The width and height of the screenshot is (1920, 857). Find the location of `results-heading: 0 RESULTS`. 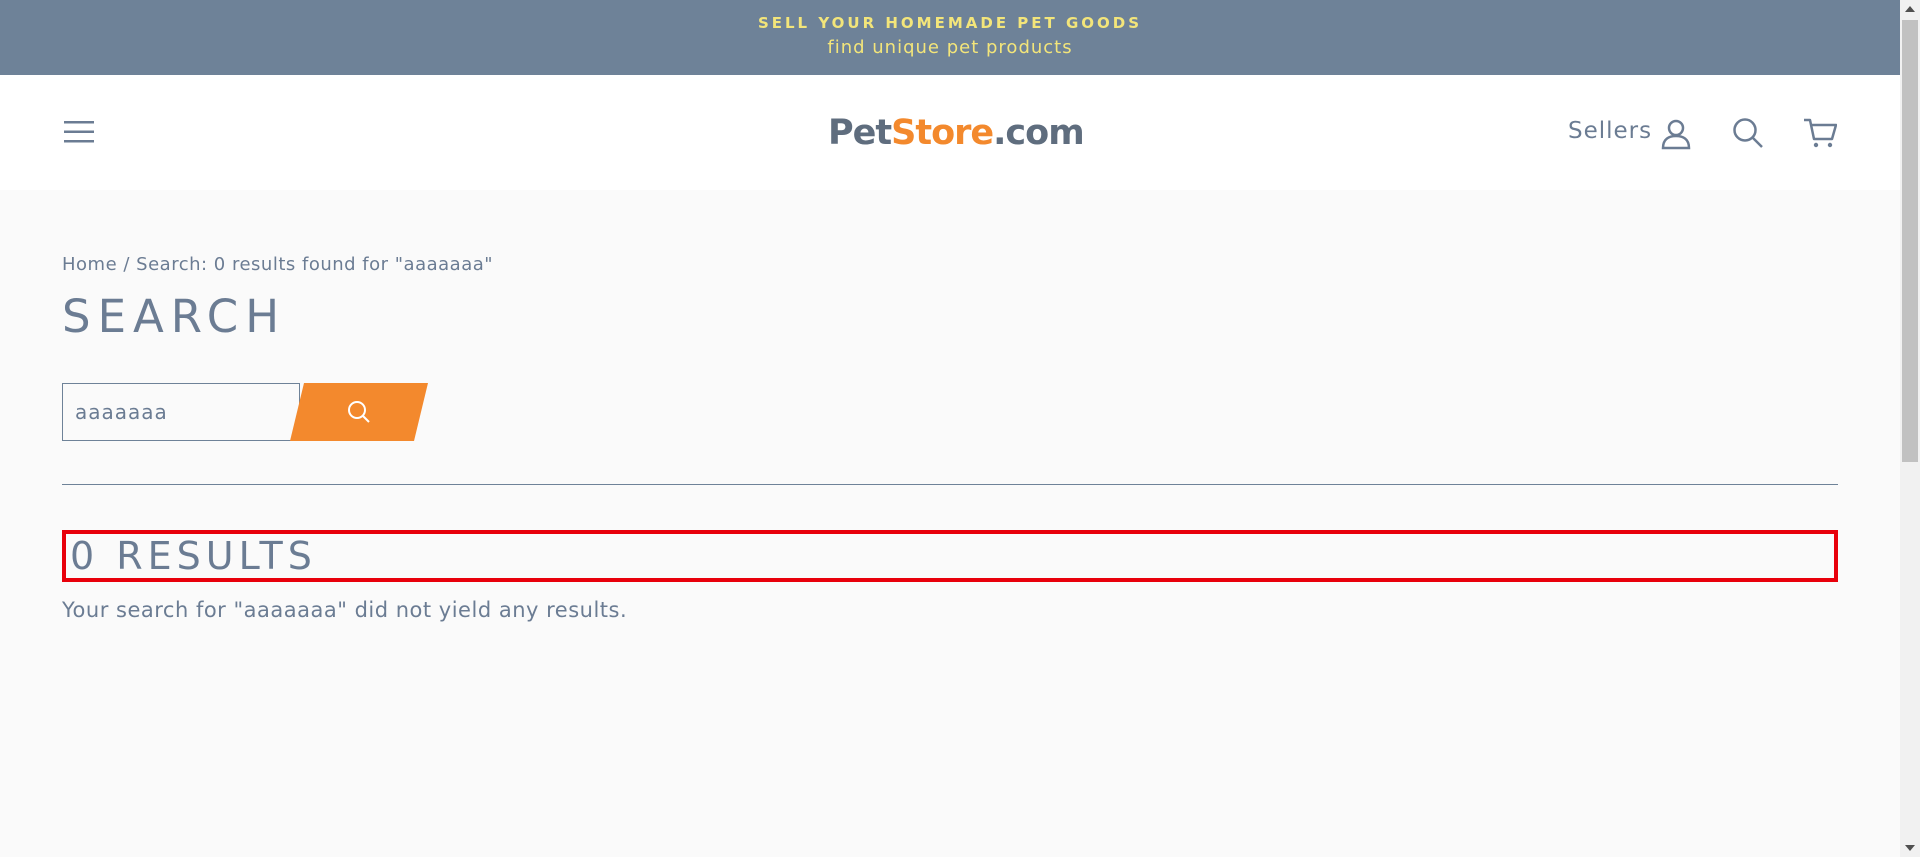

results-heading: 0 RESULTS is located at coordinates (950, 556).